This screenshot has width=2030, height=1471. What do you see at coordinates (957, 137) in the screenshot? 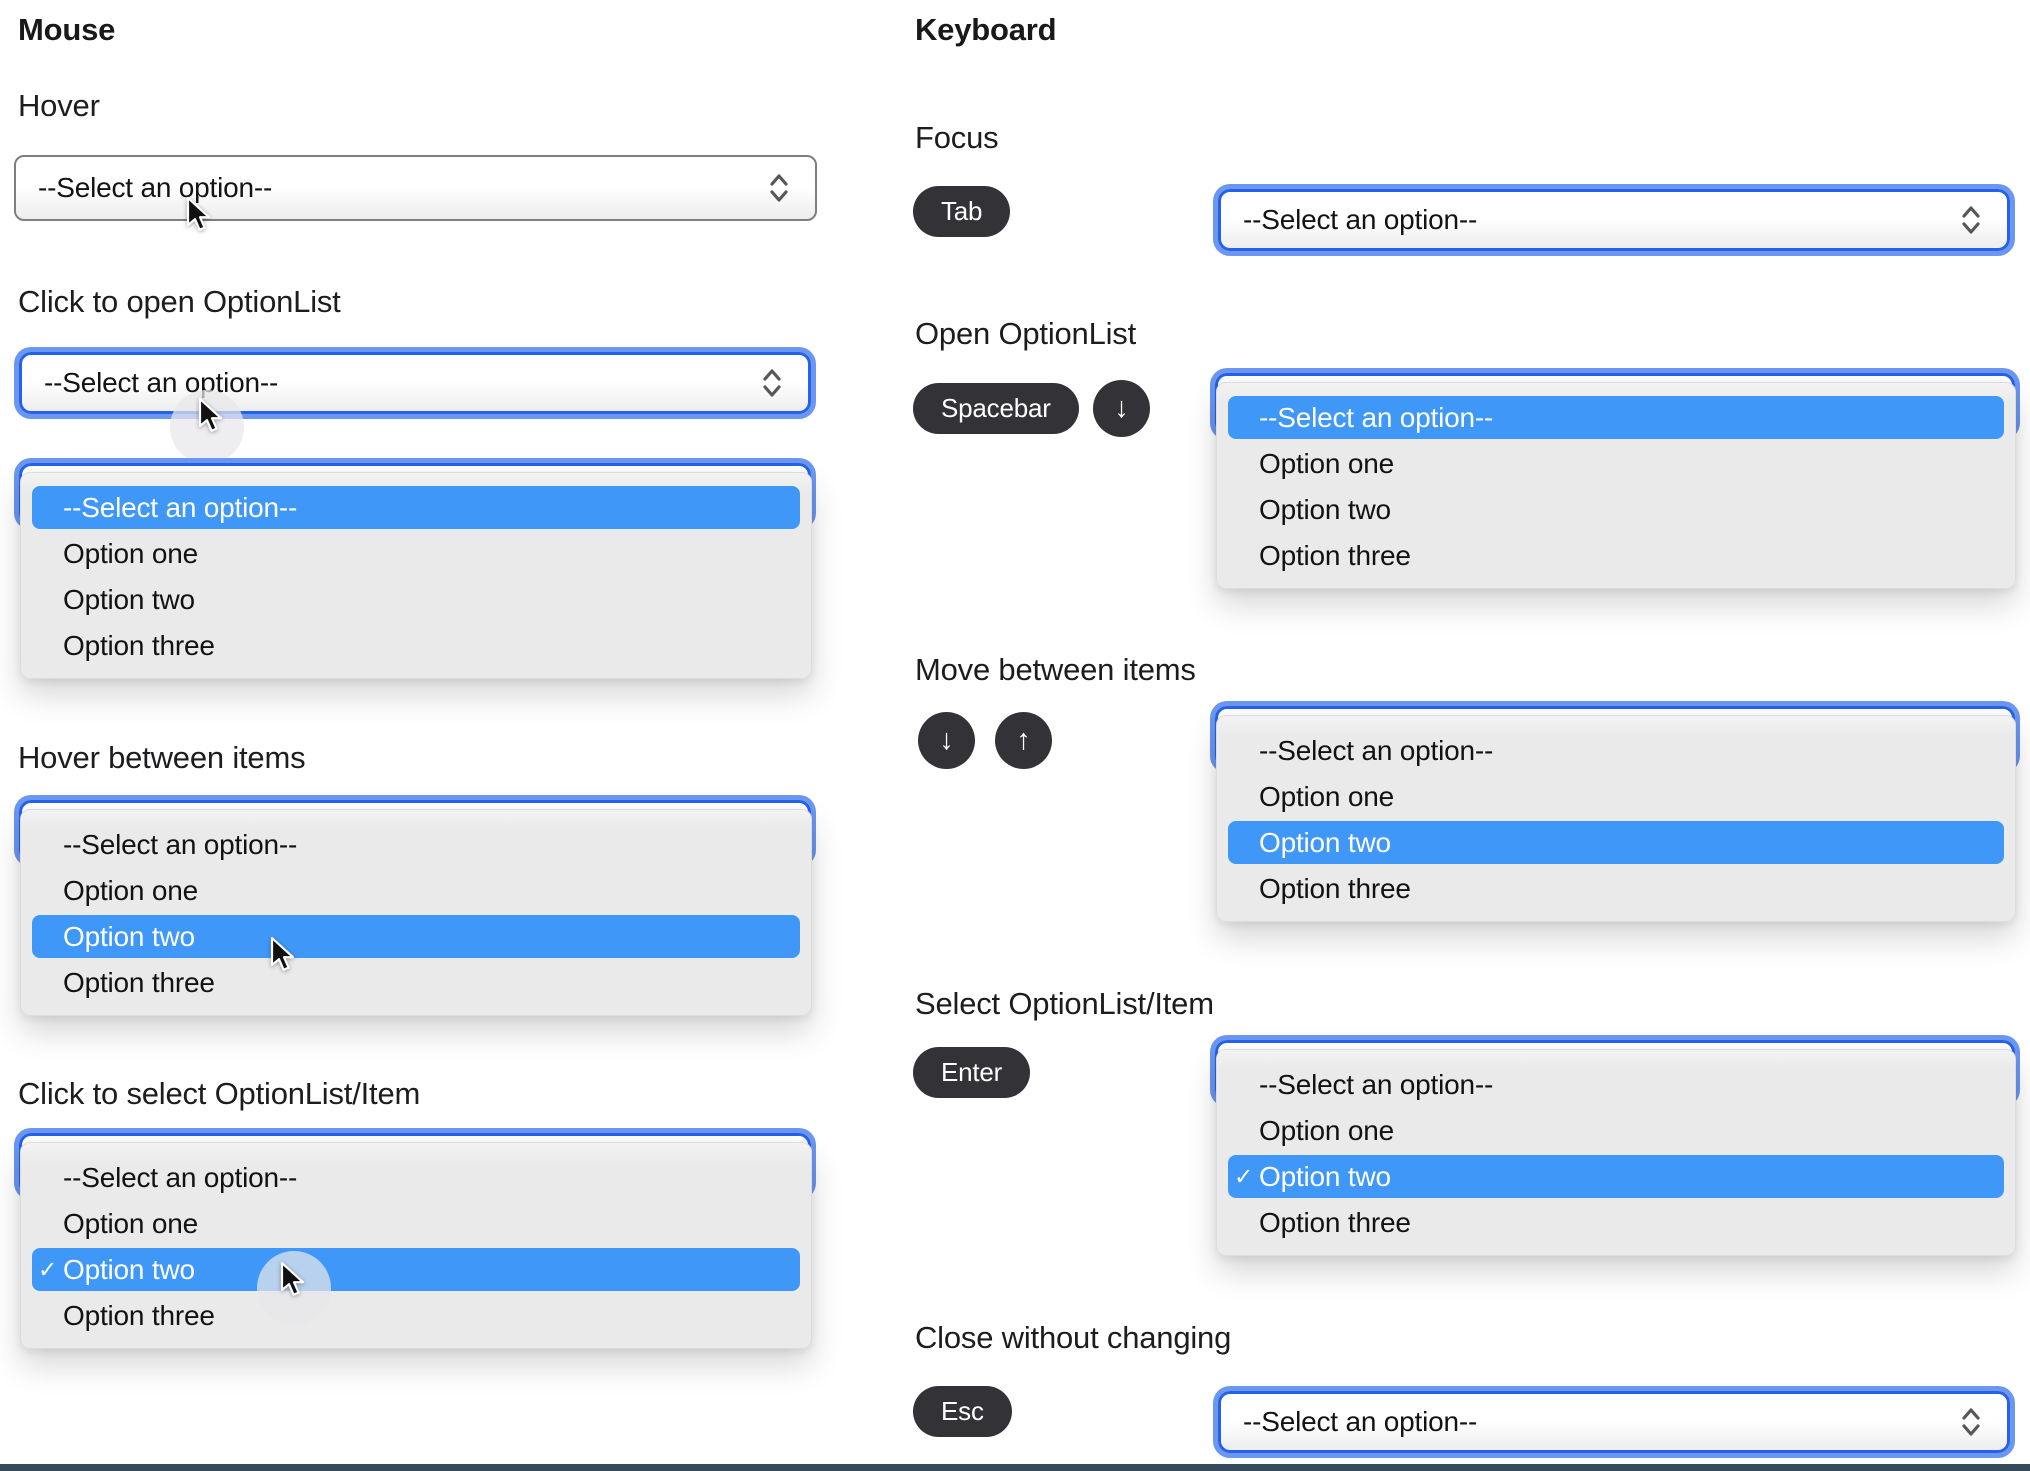
I see `keyboard-focus-label: Focus` at bounding box center [957, 137].